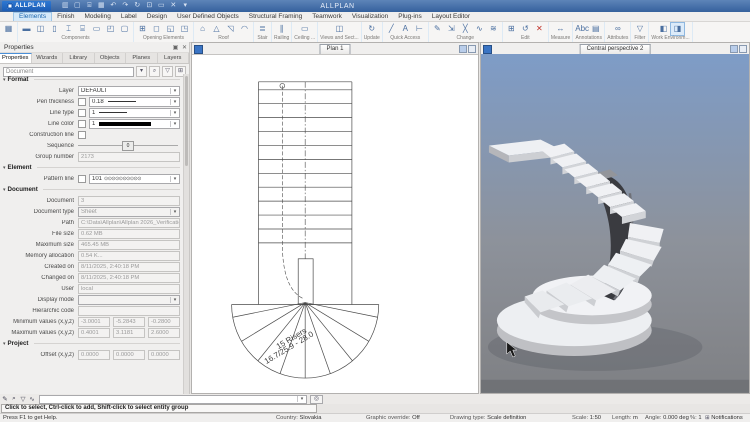  What do you see at coordinates (595, 29) in the screenshot?
I see `annotation-sheet-icon: ▤` at bounding box center [595, 29].